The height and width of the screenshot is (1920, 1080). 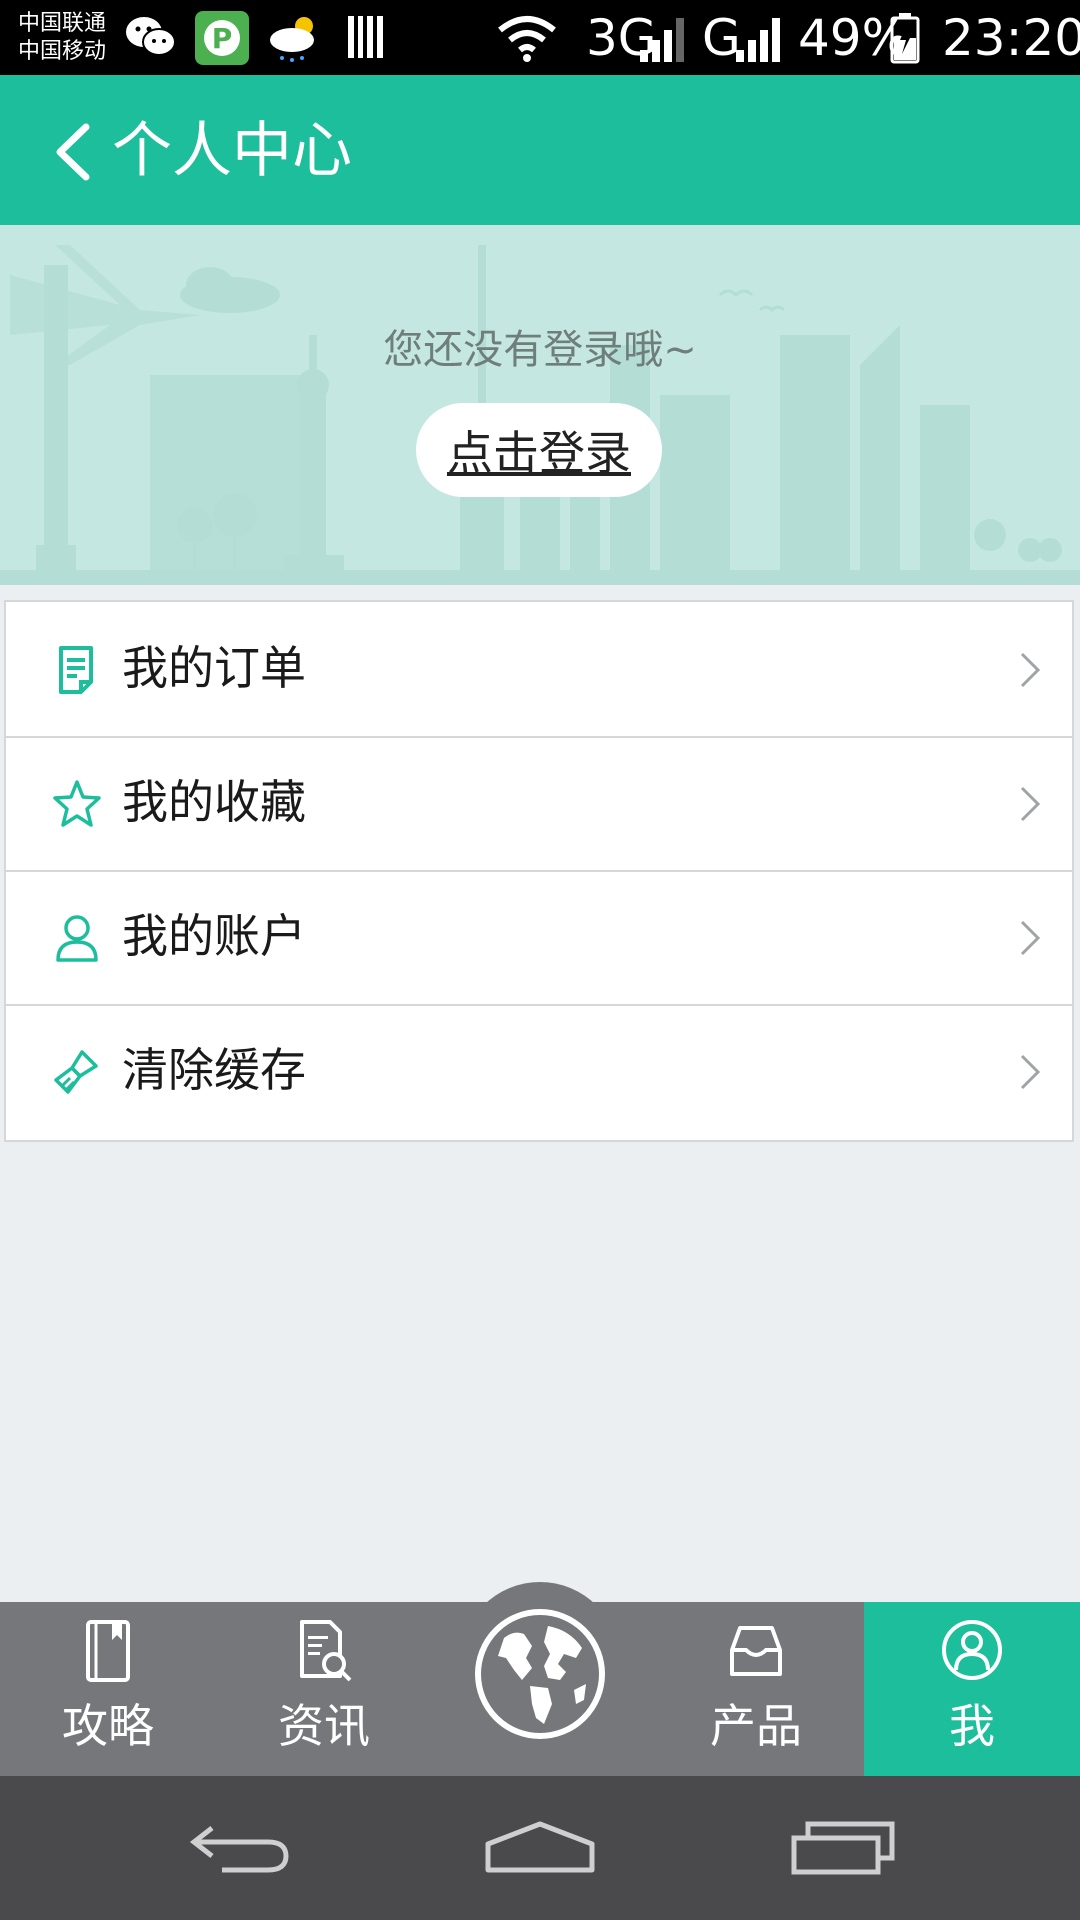 I want to click on home-nav-icon, so click(x=540, y=1848).